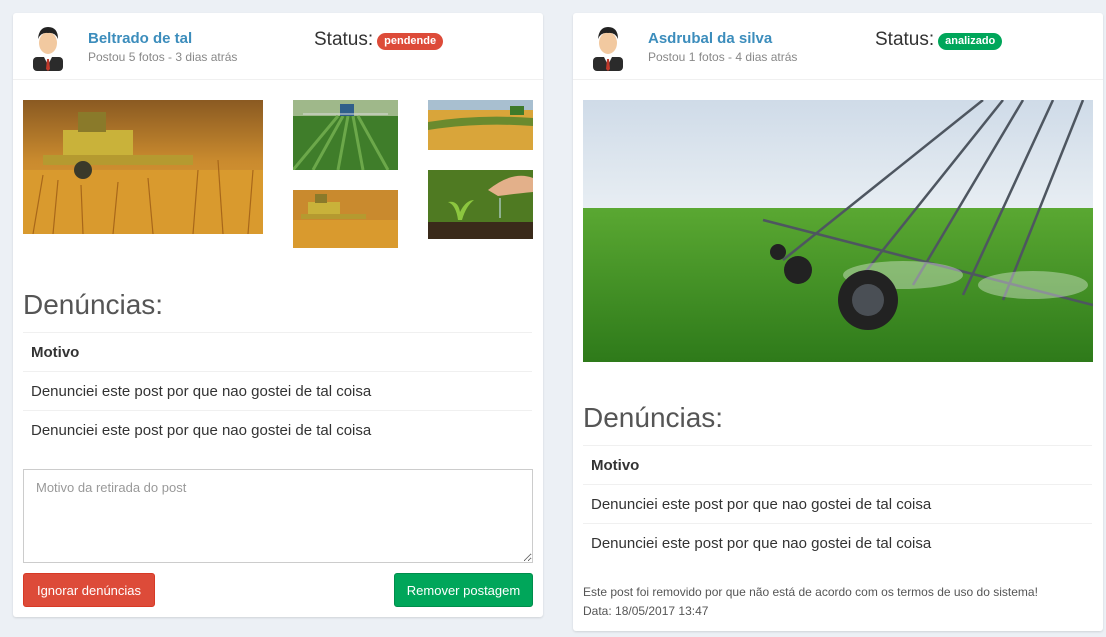  I want to click on post-photo-harvester, so click(143, 167).